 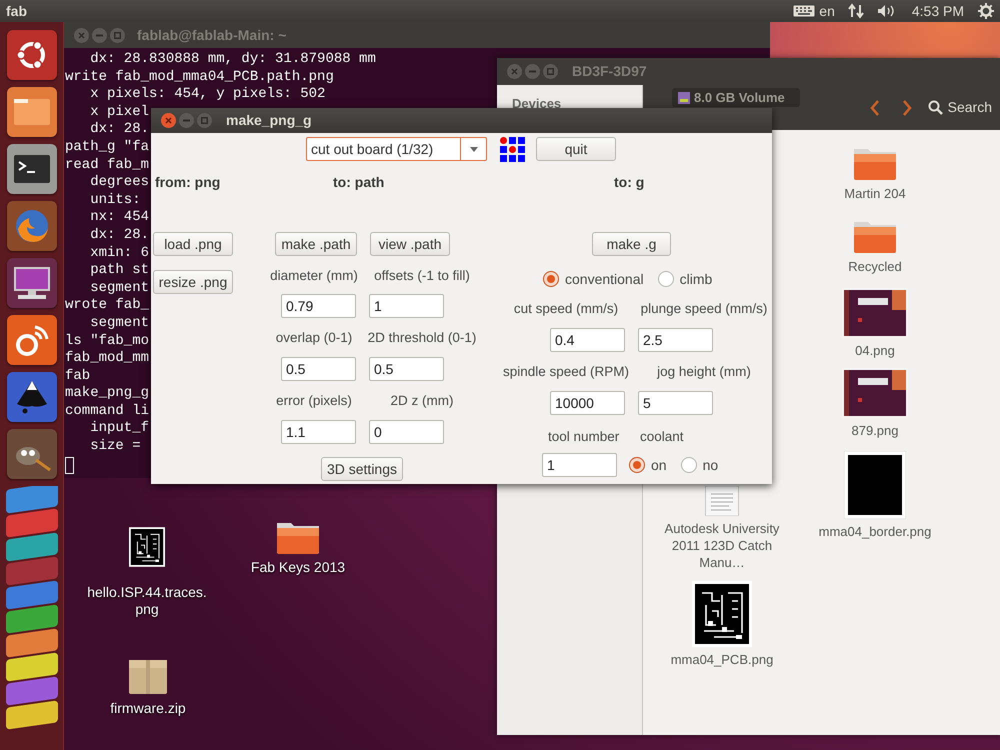 I want to click on terminal-line: size =, so click(x=115, y=447).